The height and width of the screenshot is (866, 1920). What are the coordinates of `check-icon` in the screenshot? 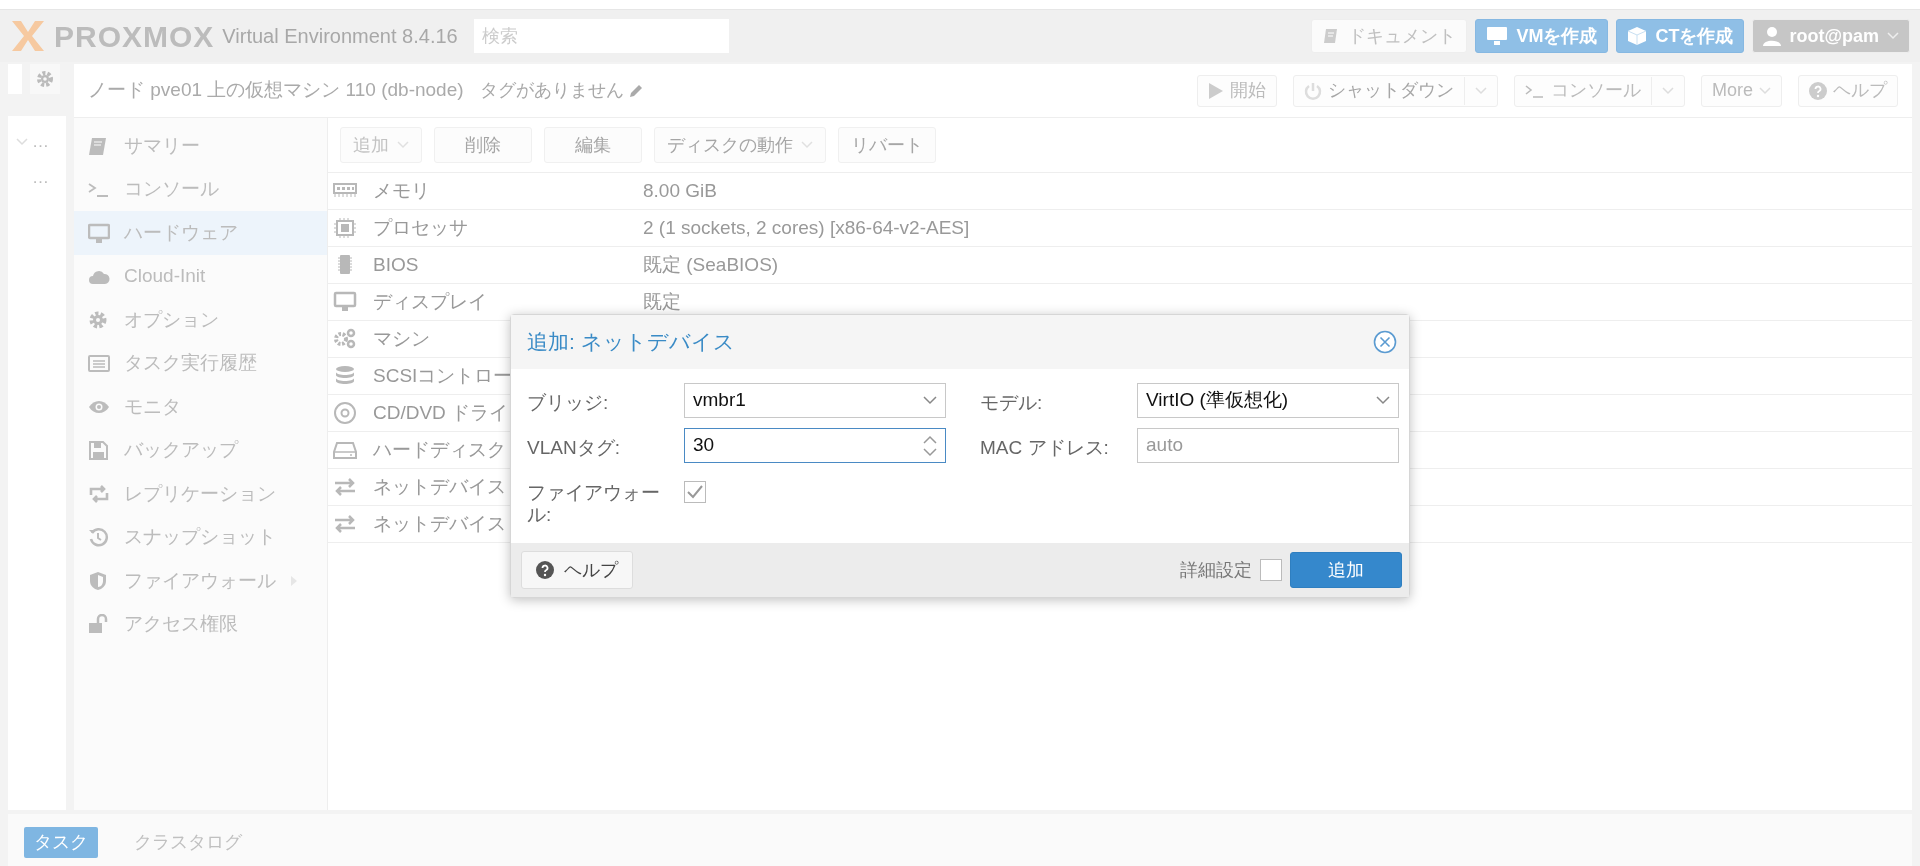 It's located at (695, 492).